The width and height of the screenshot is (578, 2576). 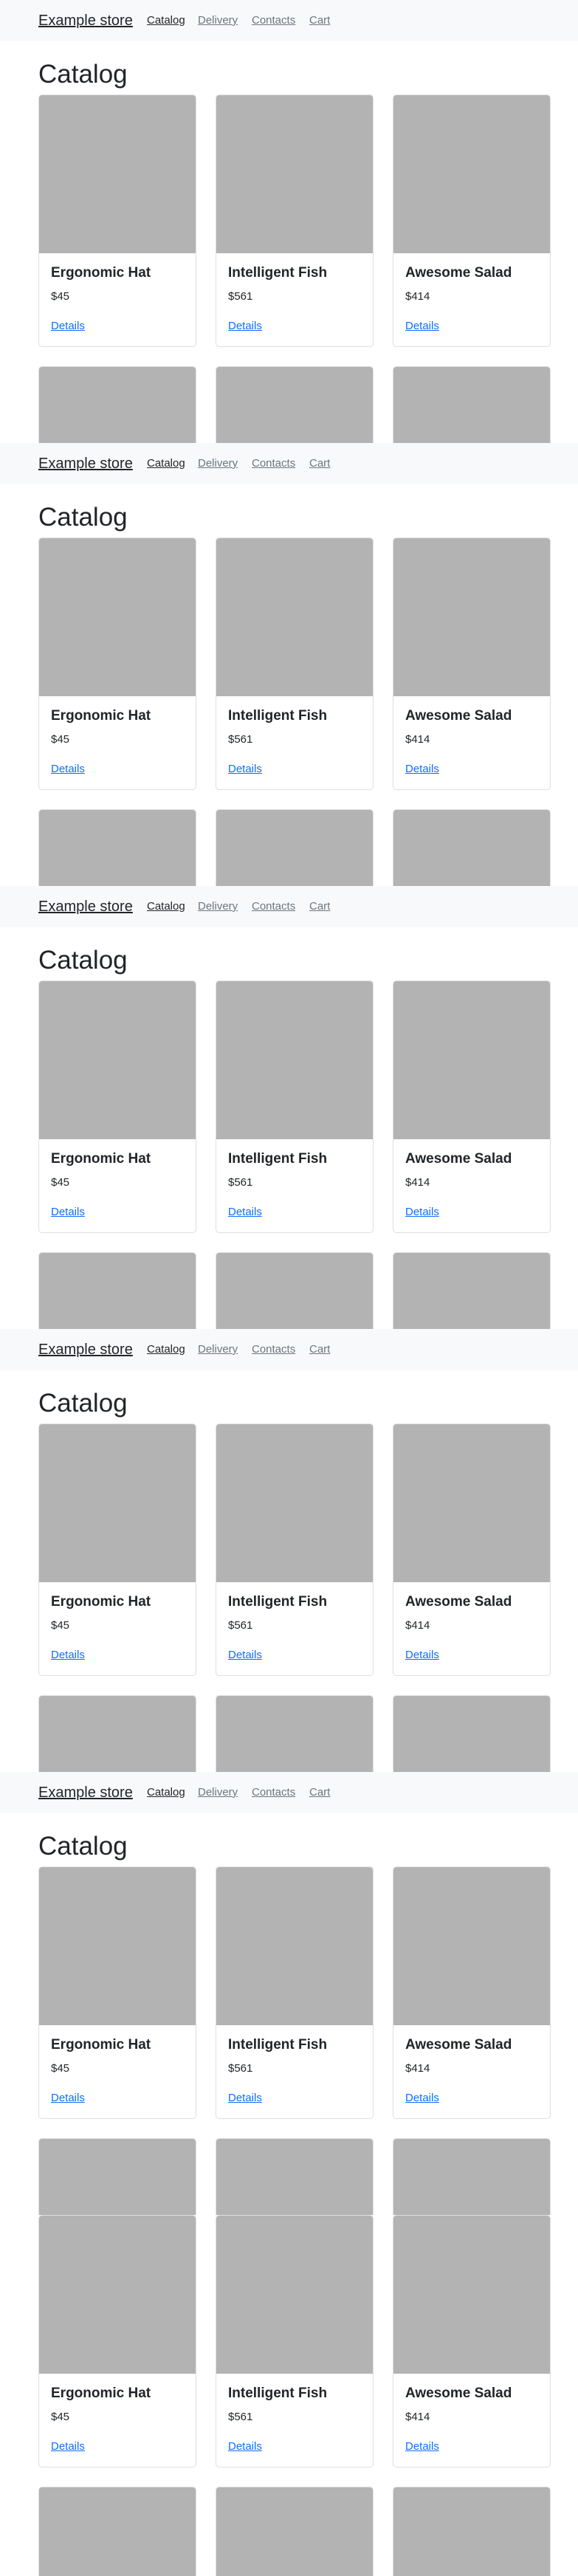 I want to click on product-name: Ergonomic Hat, so click(x=101, y=716).